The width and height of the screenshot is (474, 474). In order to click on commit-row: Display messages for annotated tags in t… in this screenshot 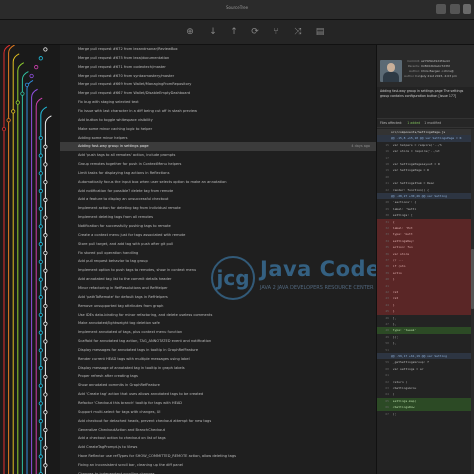, I will do `click(218, 350)`.